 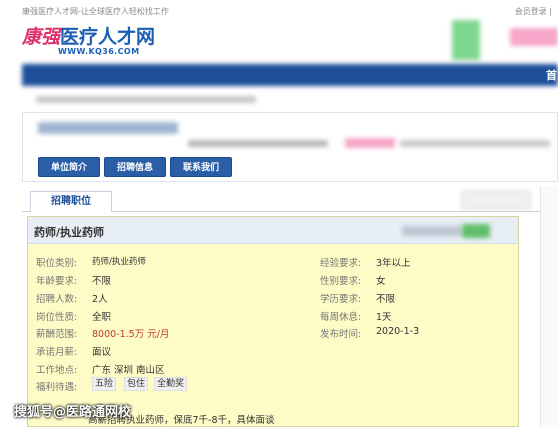 I want to click on education-label: 学历要求:, so click(x=341, y=299).